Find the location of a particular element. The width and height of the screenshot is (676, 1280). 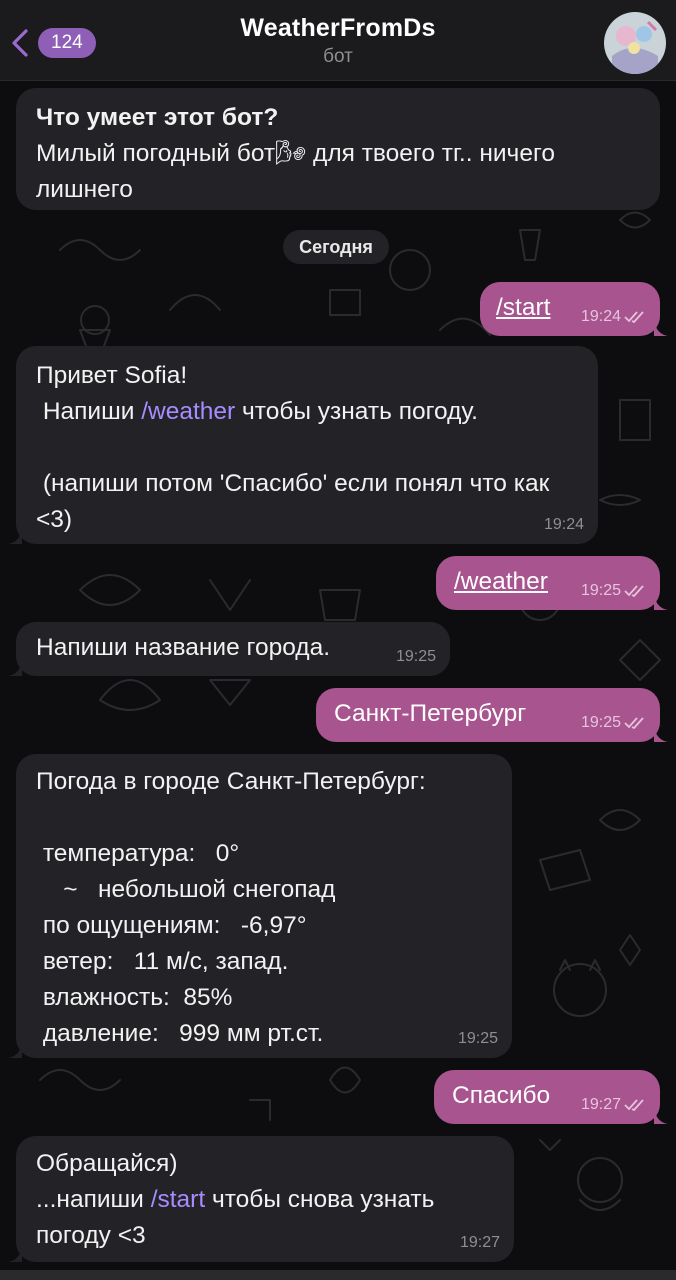

message-incoming: Напиши название города. 19:25 is located at coordinates (229, 649).